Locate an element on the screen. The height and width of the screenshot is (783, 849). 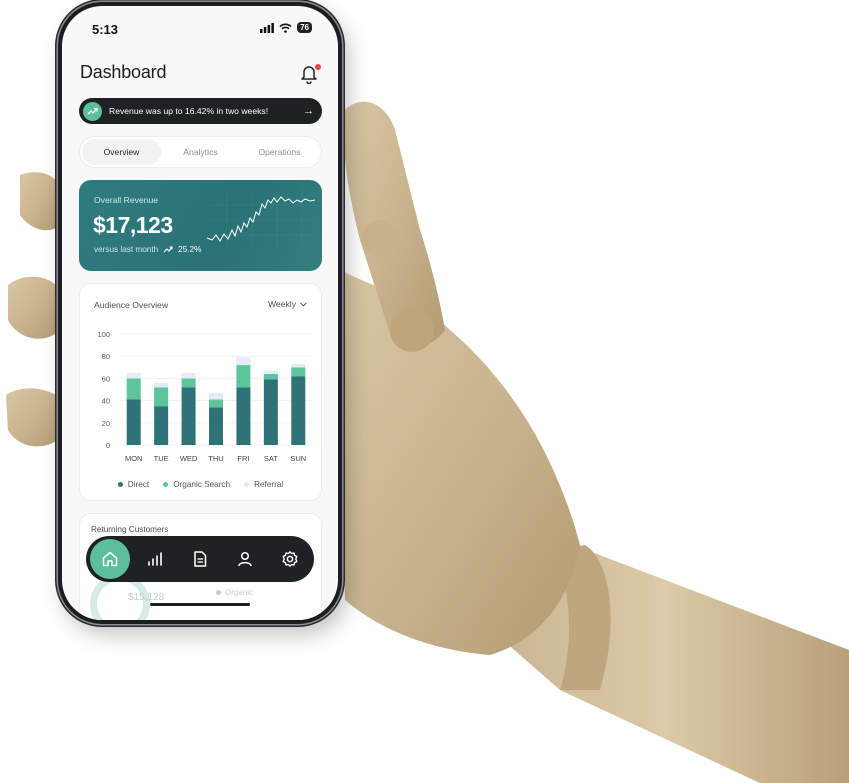
signal-icon is located at coordinates (267, 27).